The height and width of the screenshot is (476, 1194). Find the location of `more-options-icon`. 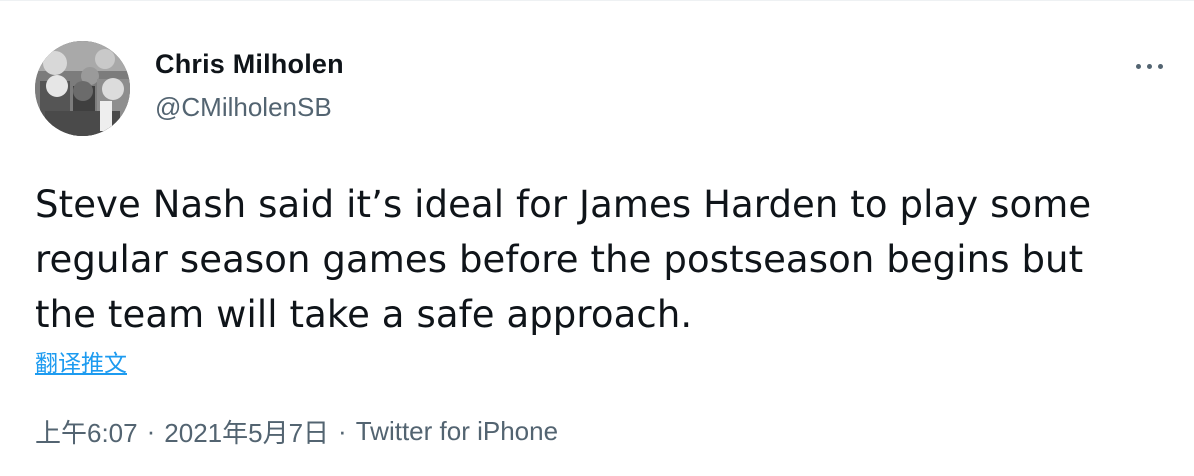

more-options-icon is located at coordinates (1138, 66).